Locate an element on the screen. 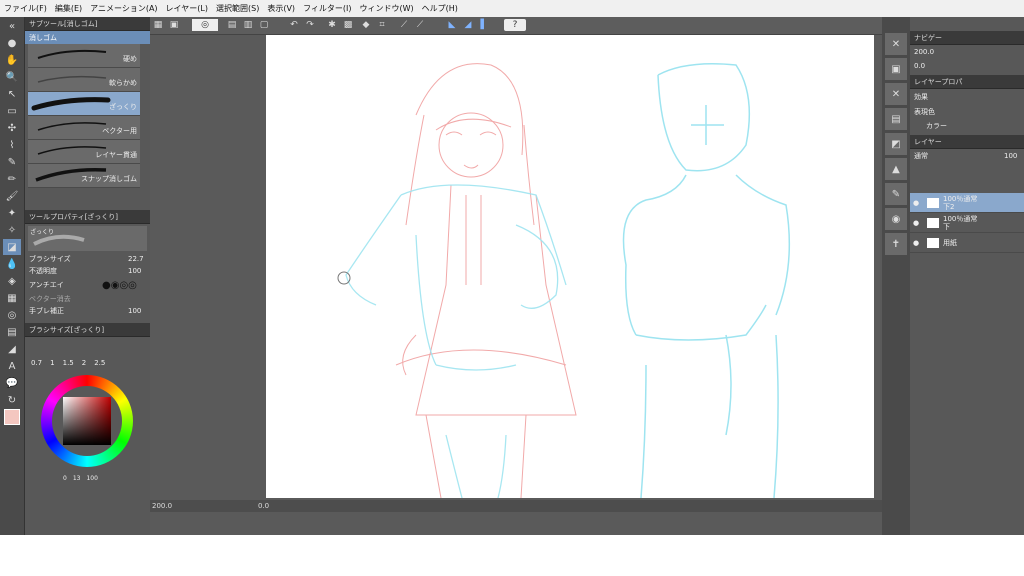  grid-icon: ▦ is located at coordinates (158, 25).